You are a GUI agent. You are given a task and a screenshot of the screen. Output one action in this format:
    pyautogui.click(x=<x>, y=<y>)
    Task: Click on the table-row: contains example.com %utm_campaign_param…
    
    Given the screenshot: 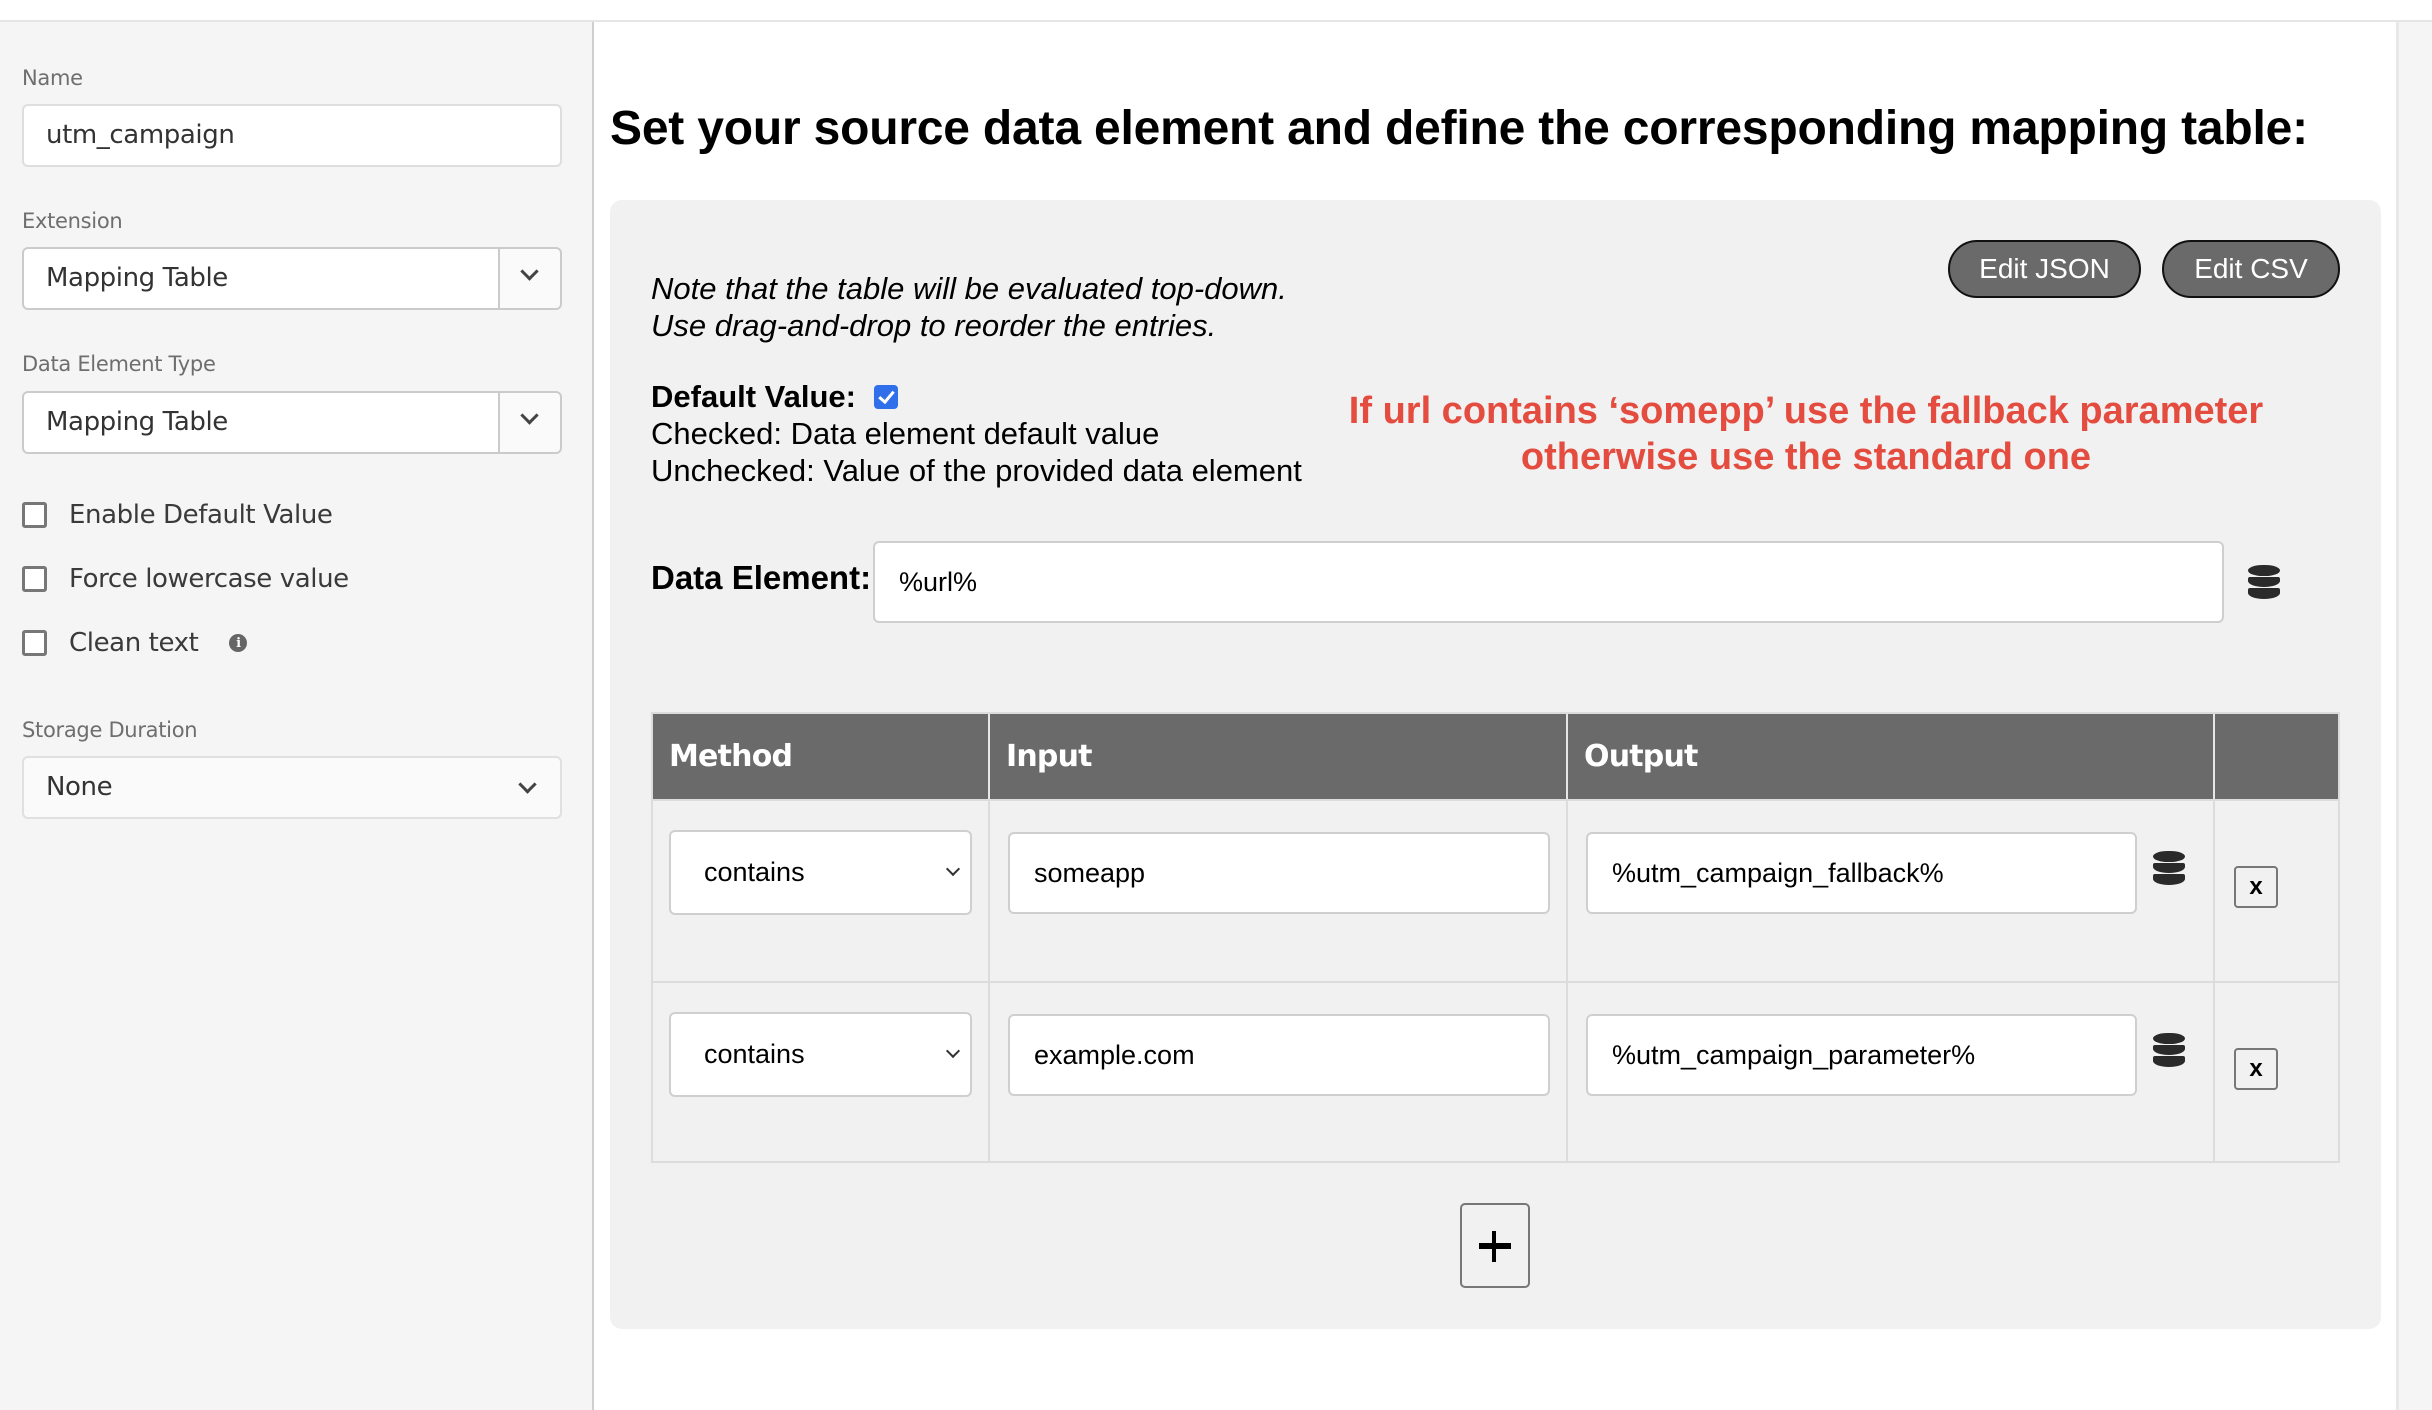 What is the action you would take?
    pyautogui.click(x=1495, y=1072)
    